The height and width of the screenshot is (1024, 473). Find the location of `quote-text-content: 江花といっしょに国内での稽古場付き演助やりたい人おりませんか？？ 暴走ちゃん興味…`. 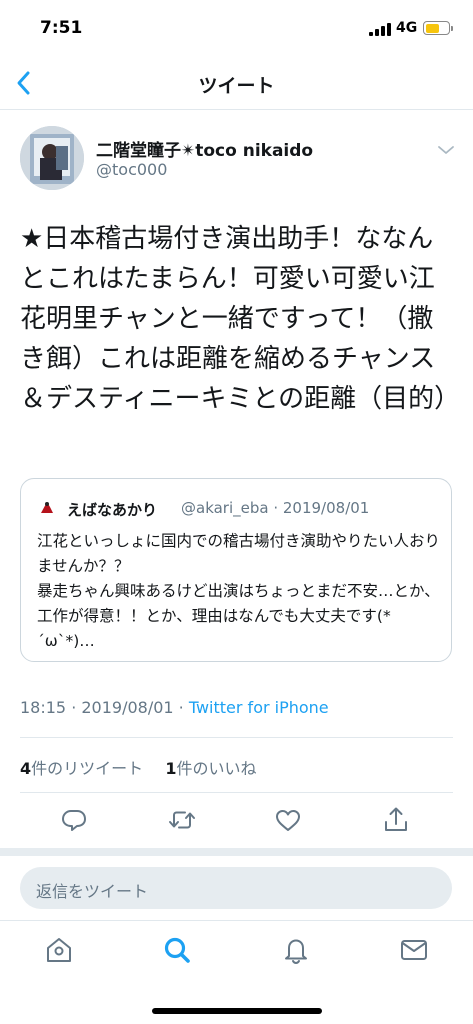

quote-text-content: 江花といっしょに国内での稽古場付き演助やりたい人おりませんか？？ 暴走ちゃん興味… is located at coordinates (239, 591).